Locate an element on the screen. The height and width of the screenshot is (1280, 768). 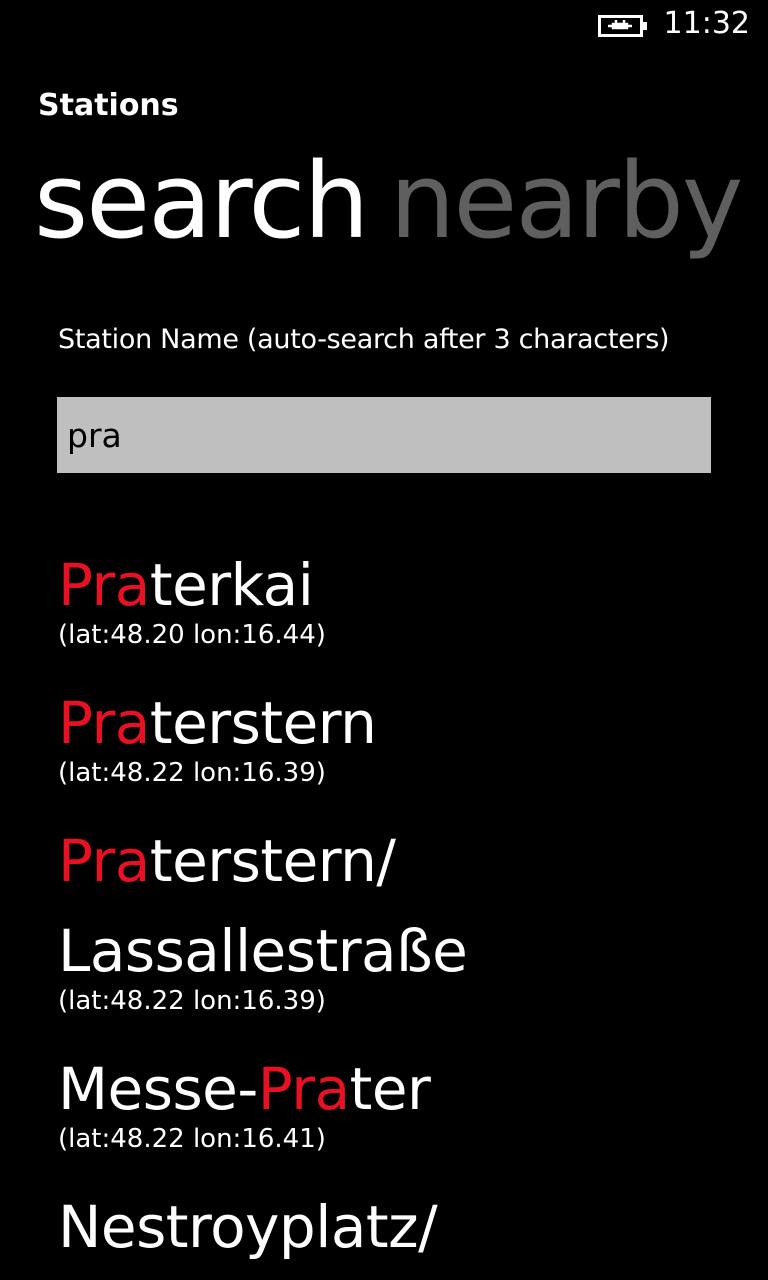
station-coords: (lat:48.22 lon:16.39) is located at coordinates (192, 773).